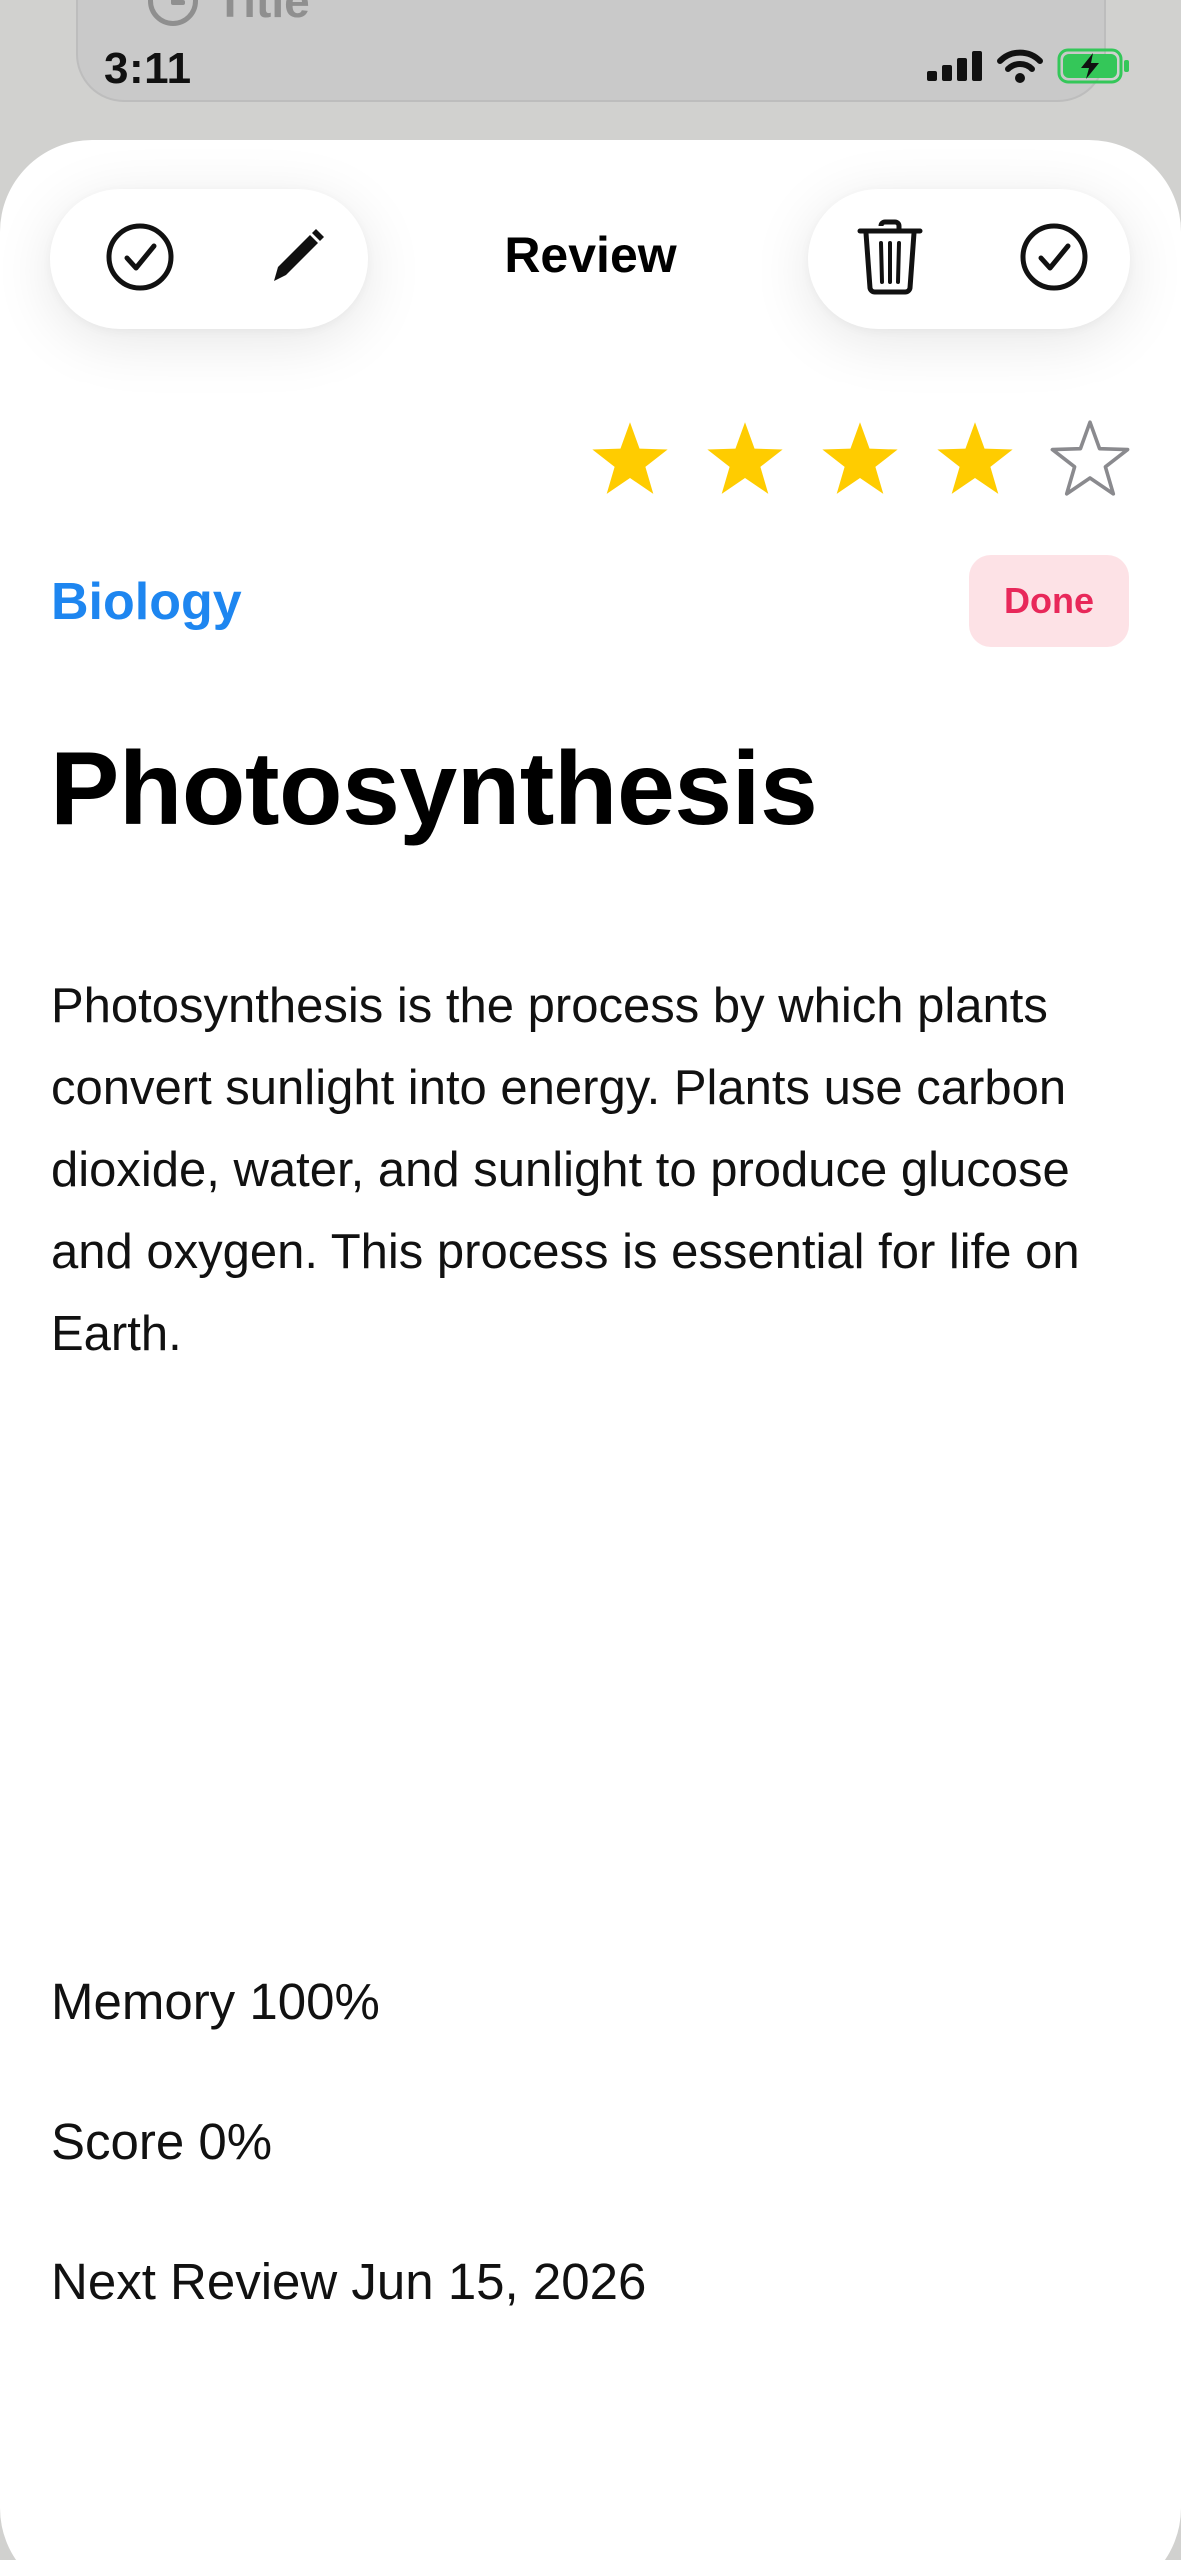  I want to click on delete-button, so click(890, 259).